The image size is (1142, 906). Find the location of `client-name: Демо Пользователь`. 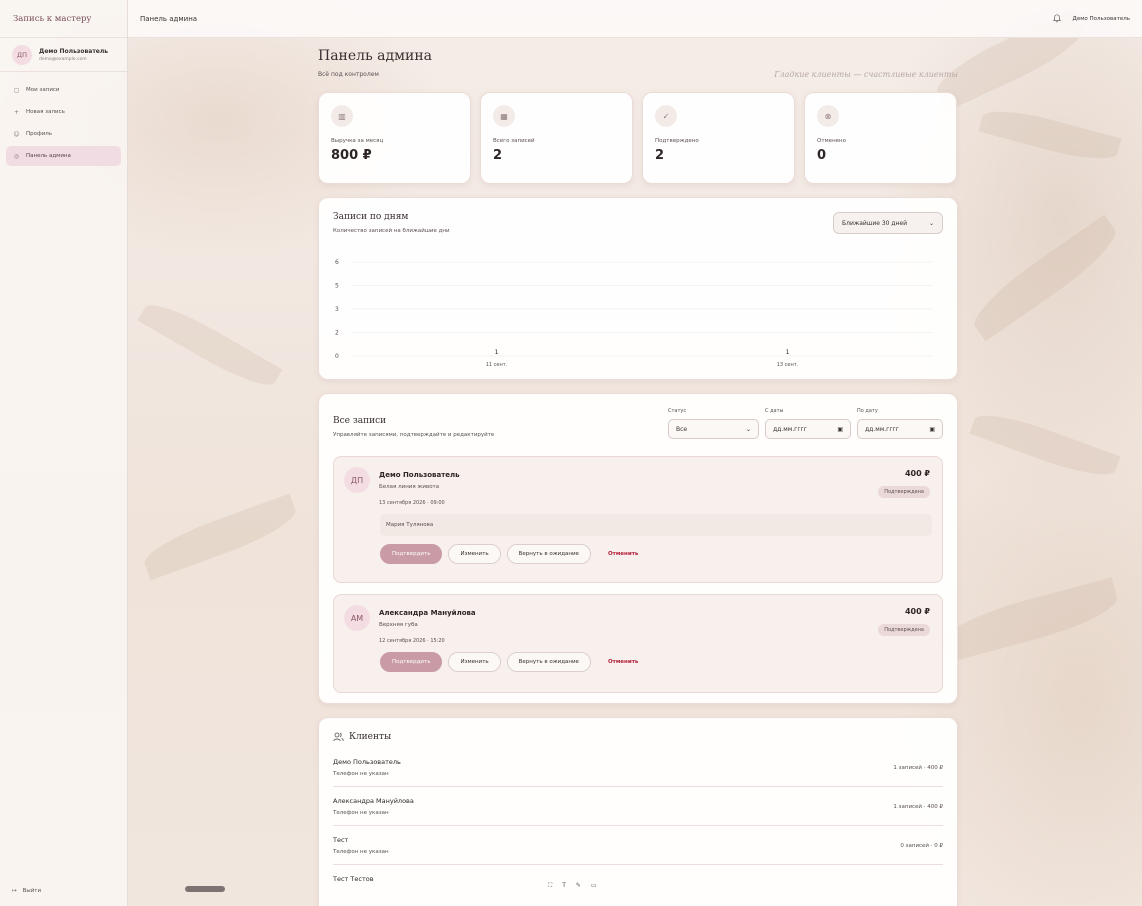

client-name: Демо Пользователь is located at coordinates (367, 762).